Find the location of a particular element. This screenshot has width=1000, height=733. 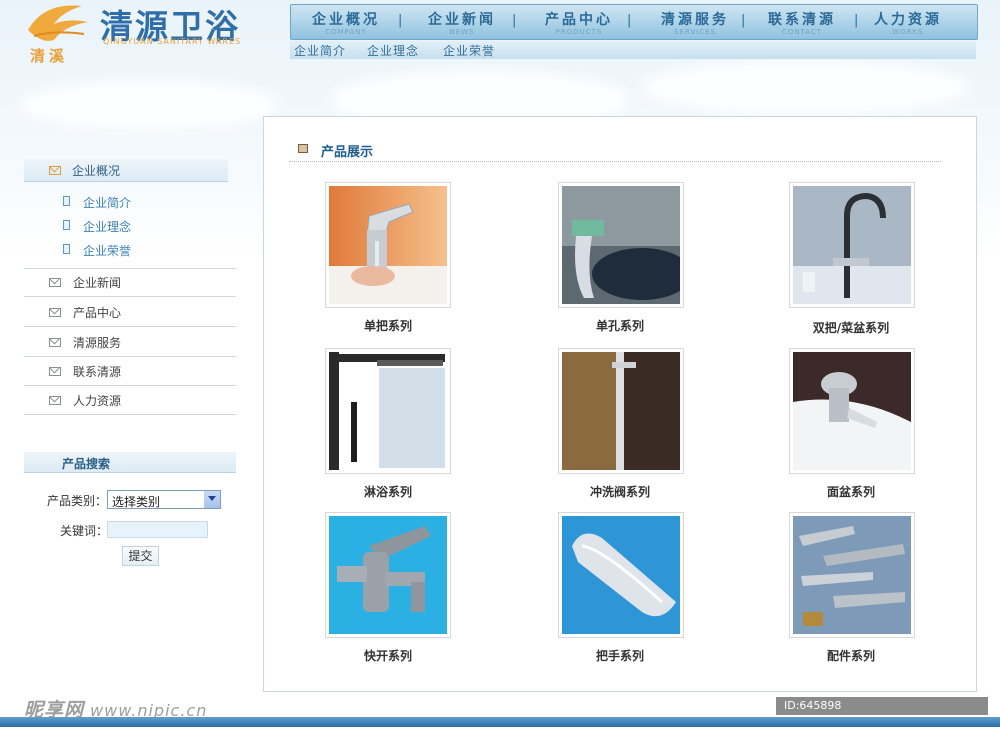

product-card-single-handle is located at coordinates (388, 245).